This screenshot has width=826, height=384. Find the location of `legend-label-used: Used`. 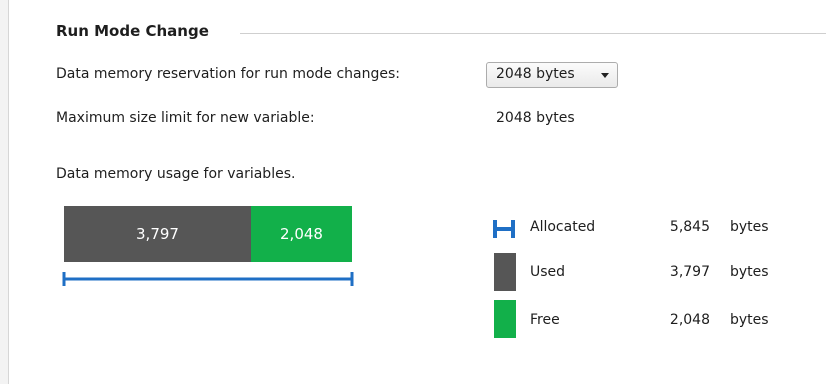

legend-label-used: Used is located at coordinates (548, 272).